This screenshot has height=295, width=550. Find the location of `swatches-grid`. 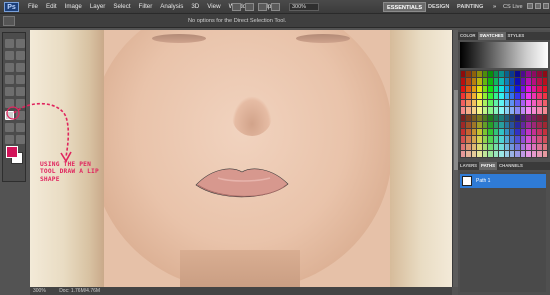

swatches-grid is located at coordinates (504, 114).